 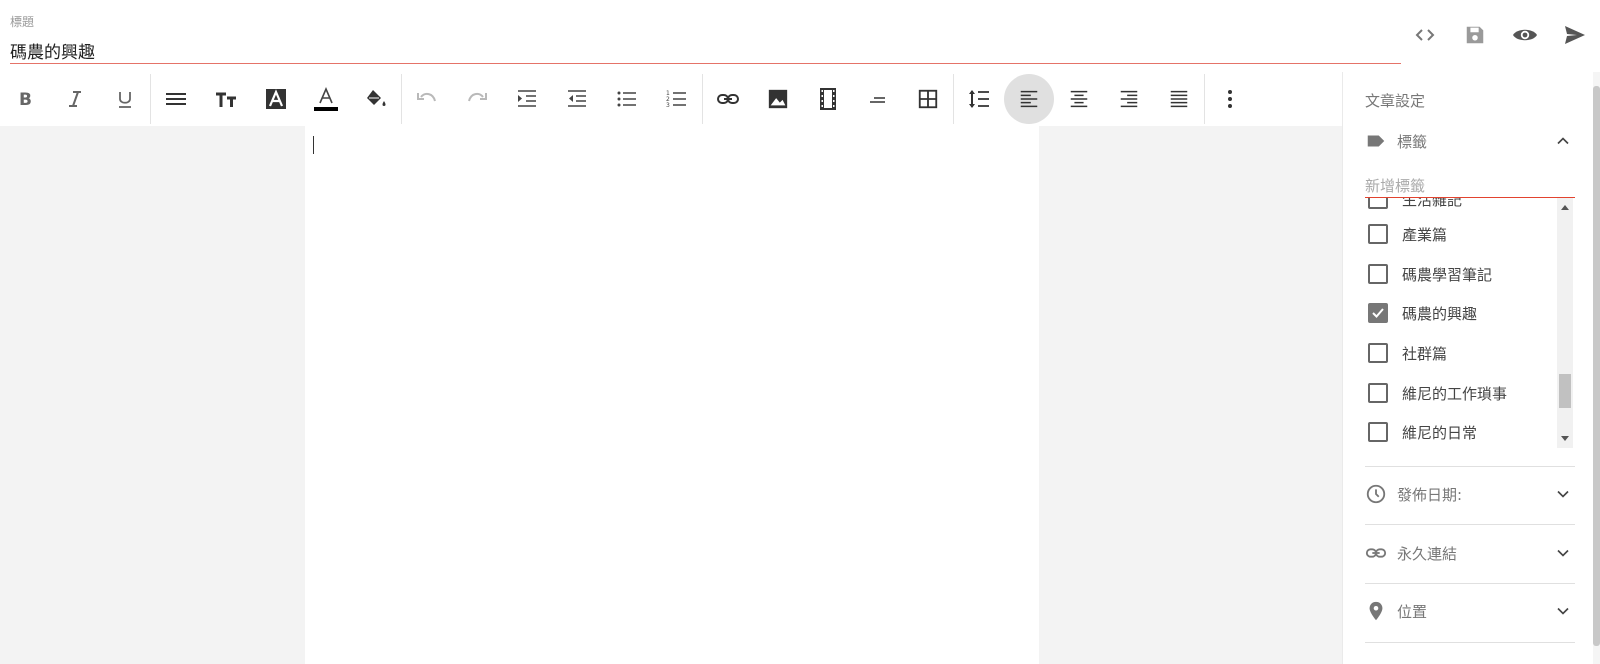 I want to click on bold-button: B, so click(x=25, y=99).